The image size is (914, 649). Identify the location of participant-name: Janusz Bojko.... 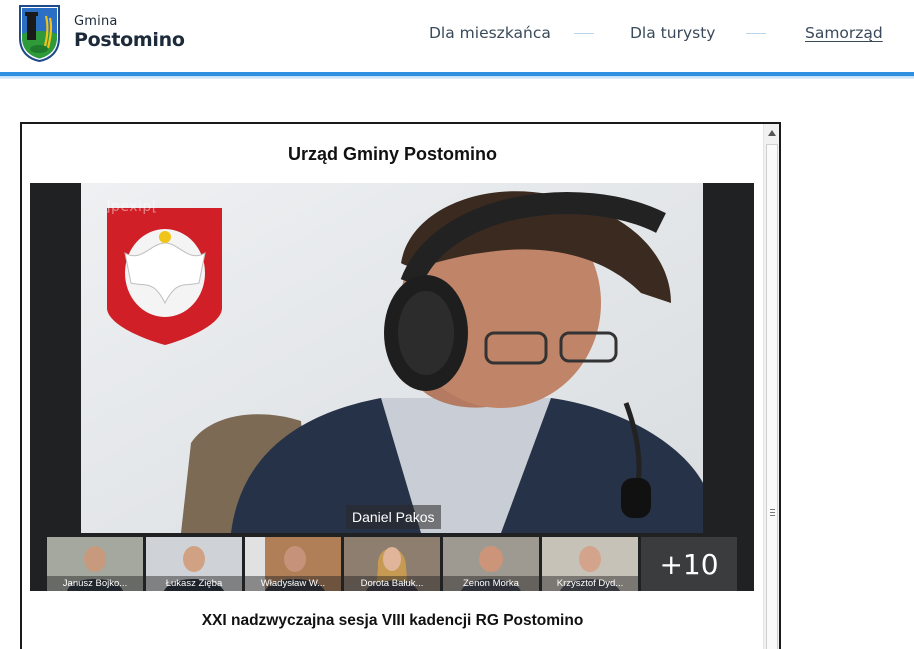
(95, 583).